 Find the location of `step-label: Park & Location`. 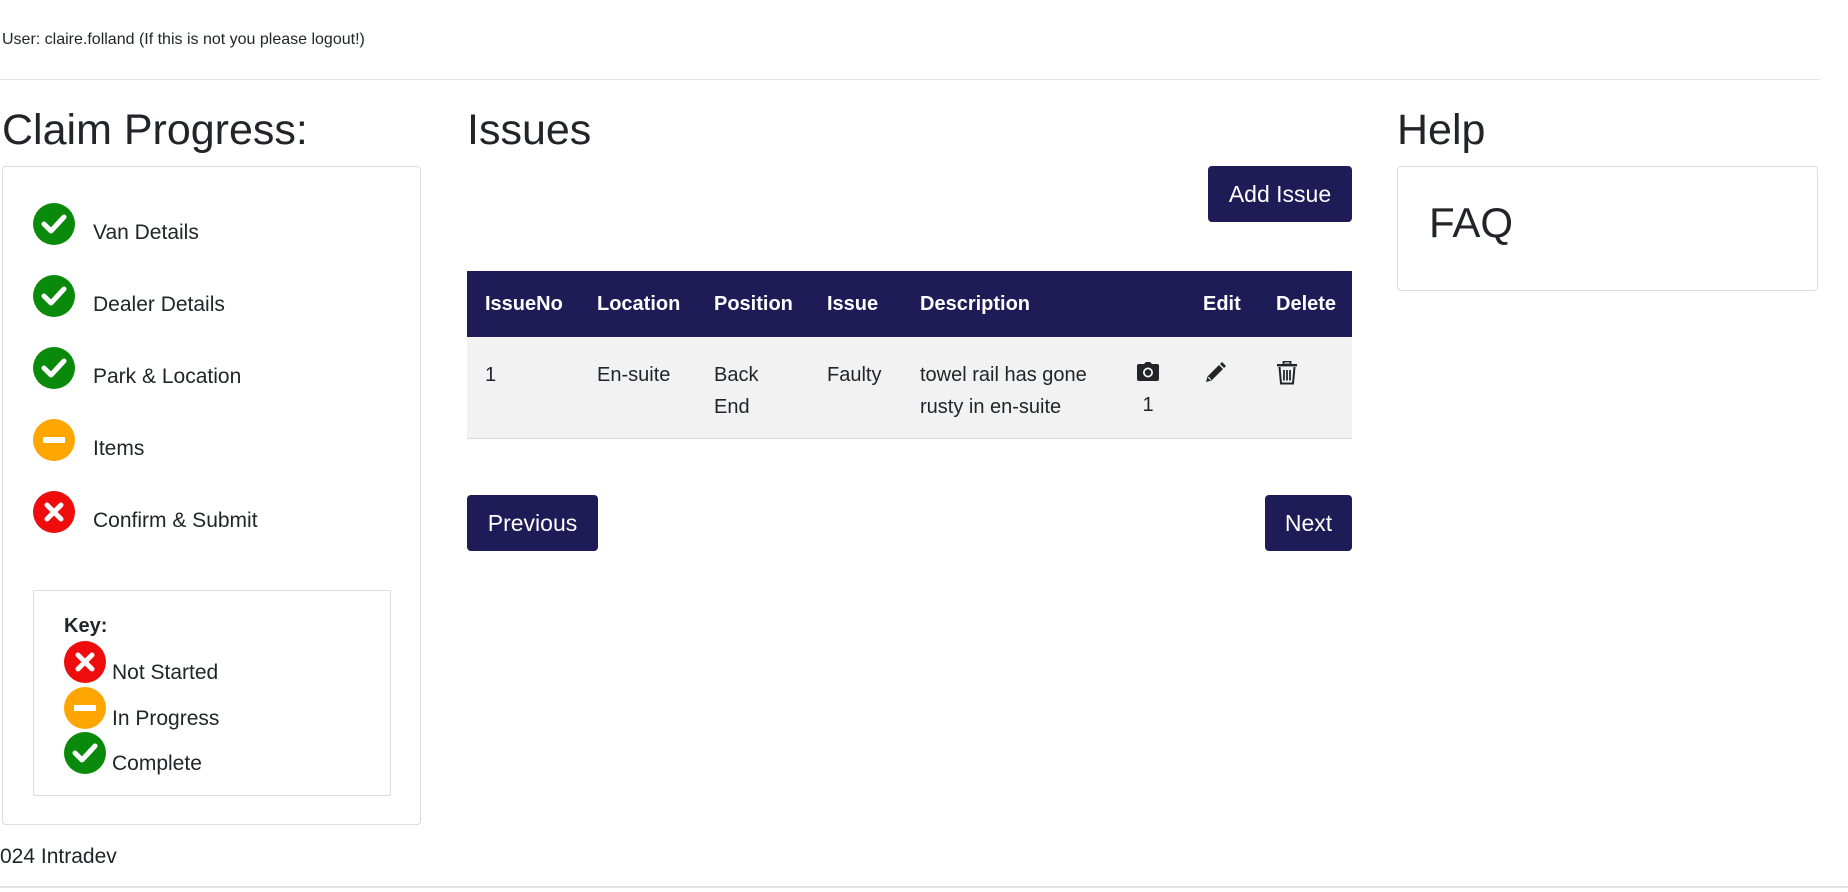

step-label: Park & Location is located at coordinates (167, 376).